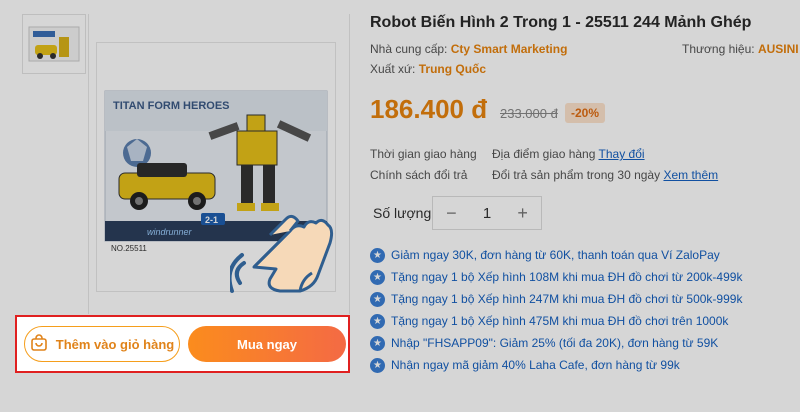 This screenshot has width=800, height=412. Describe the element at coordinates (267, 344) in the screenshot. I see `buy-now-button: Mua ngay` at that location.